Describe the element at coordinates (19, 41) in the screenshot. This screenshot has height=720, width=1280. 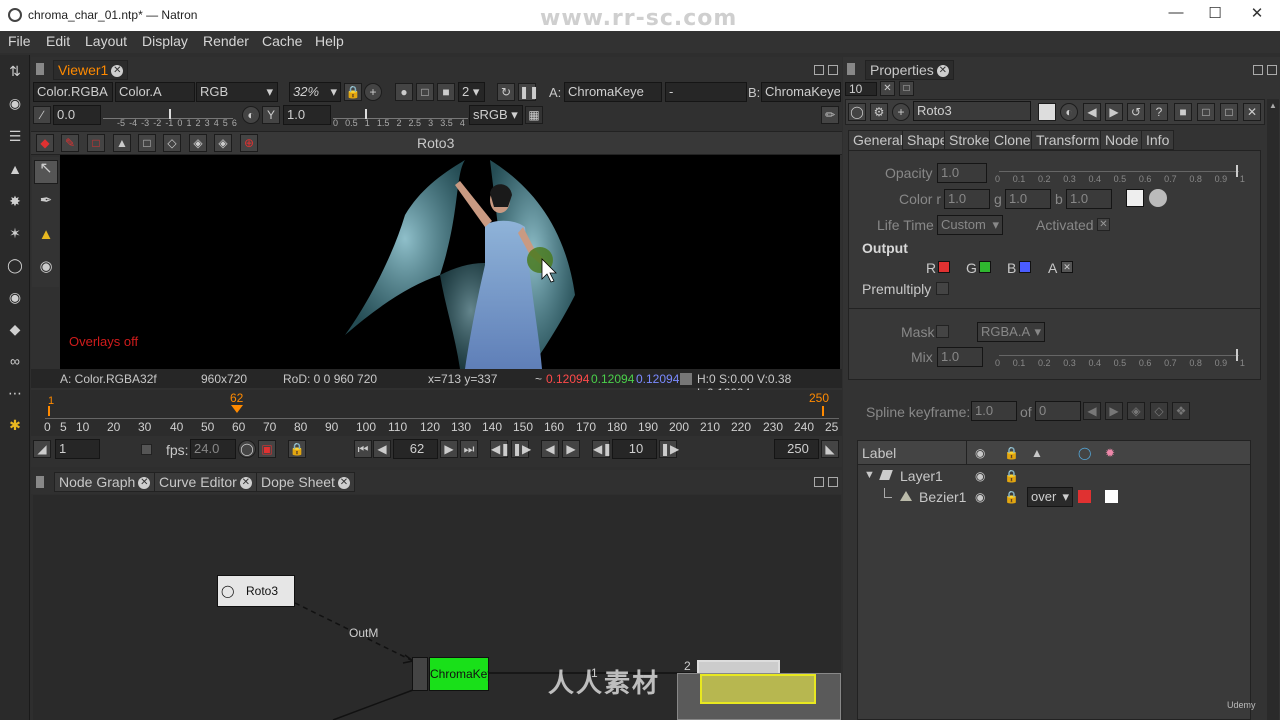
I see `menu-file: File` at that location.